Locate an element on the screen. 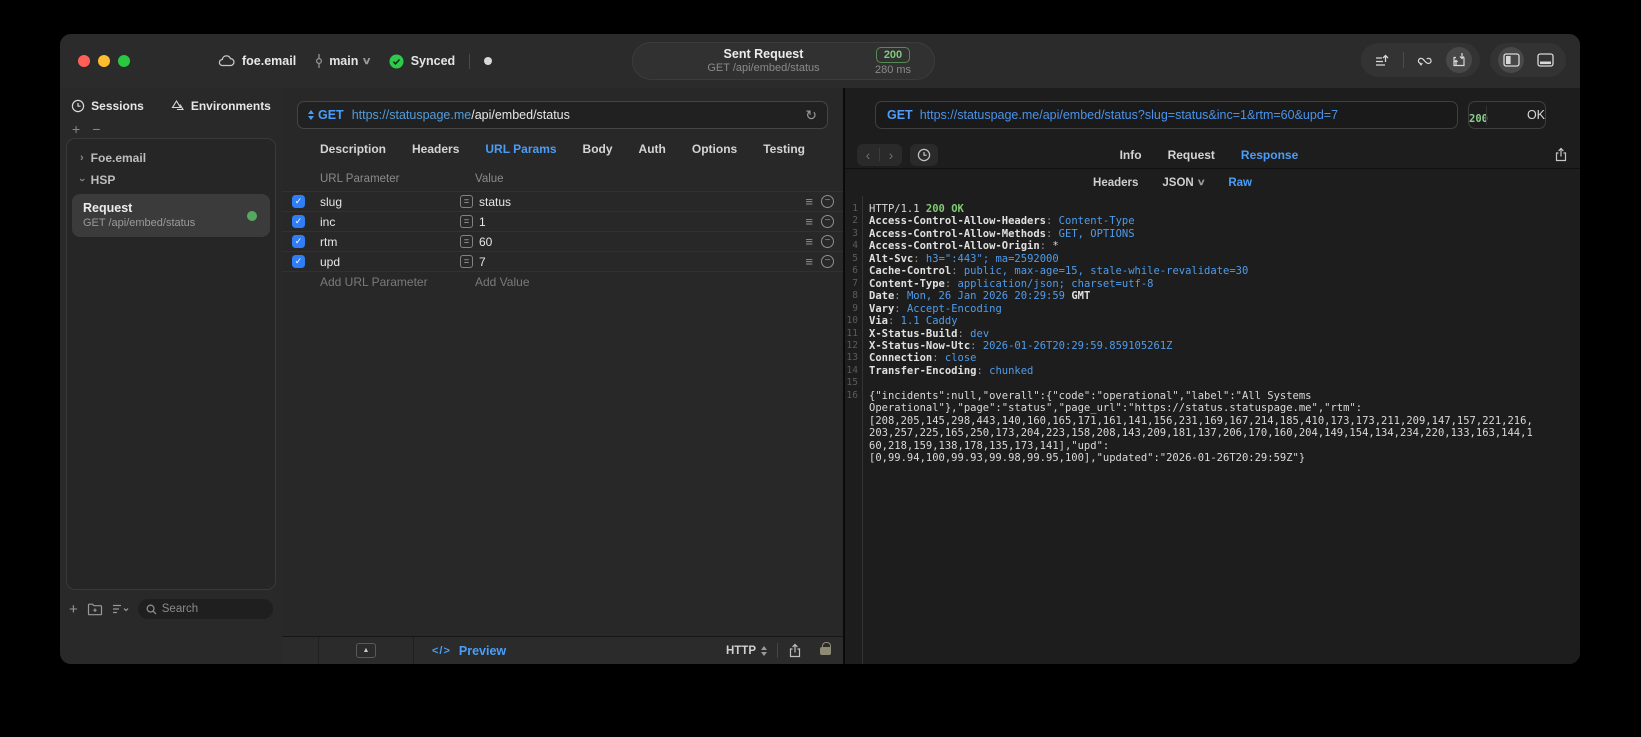  add-value-field: Add Value is located at coordinates (502, 282).